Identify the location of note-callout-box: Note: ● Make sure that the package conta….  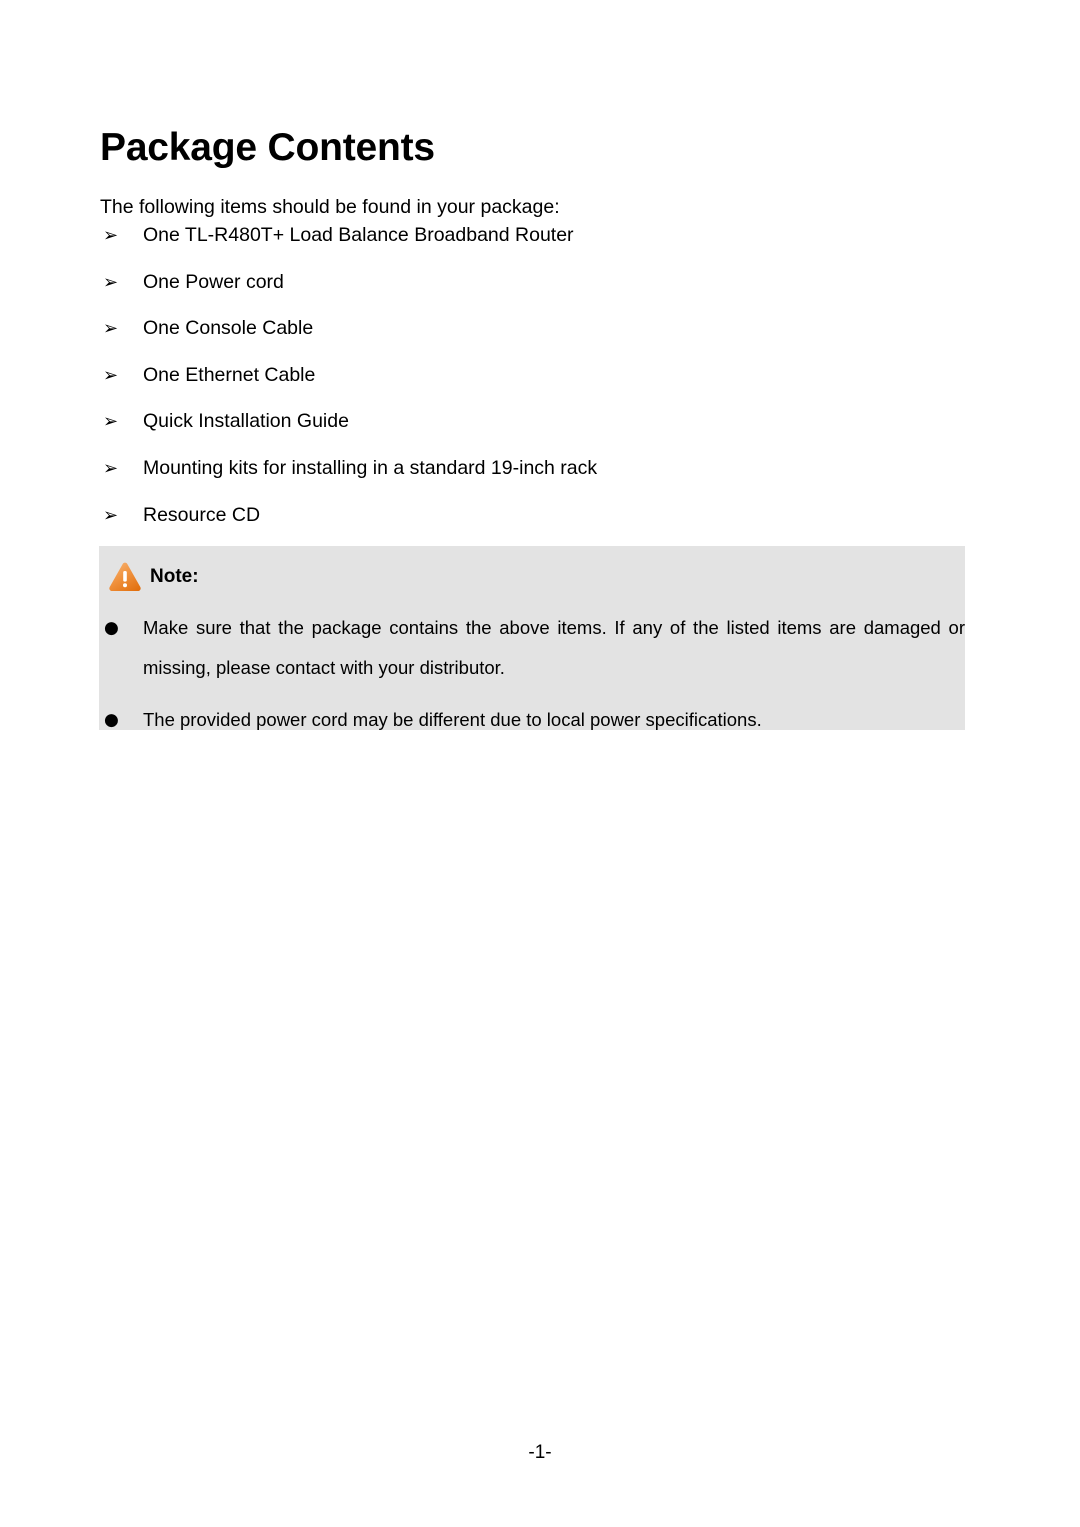
(532, 638).